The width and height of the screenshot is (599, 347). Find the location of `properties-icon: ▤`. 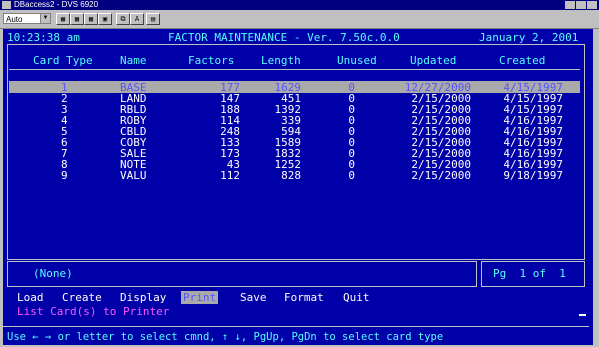

properties-icon: ▤ is located at coordinates (153, 19).